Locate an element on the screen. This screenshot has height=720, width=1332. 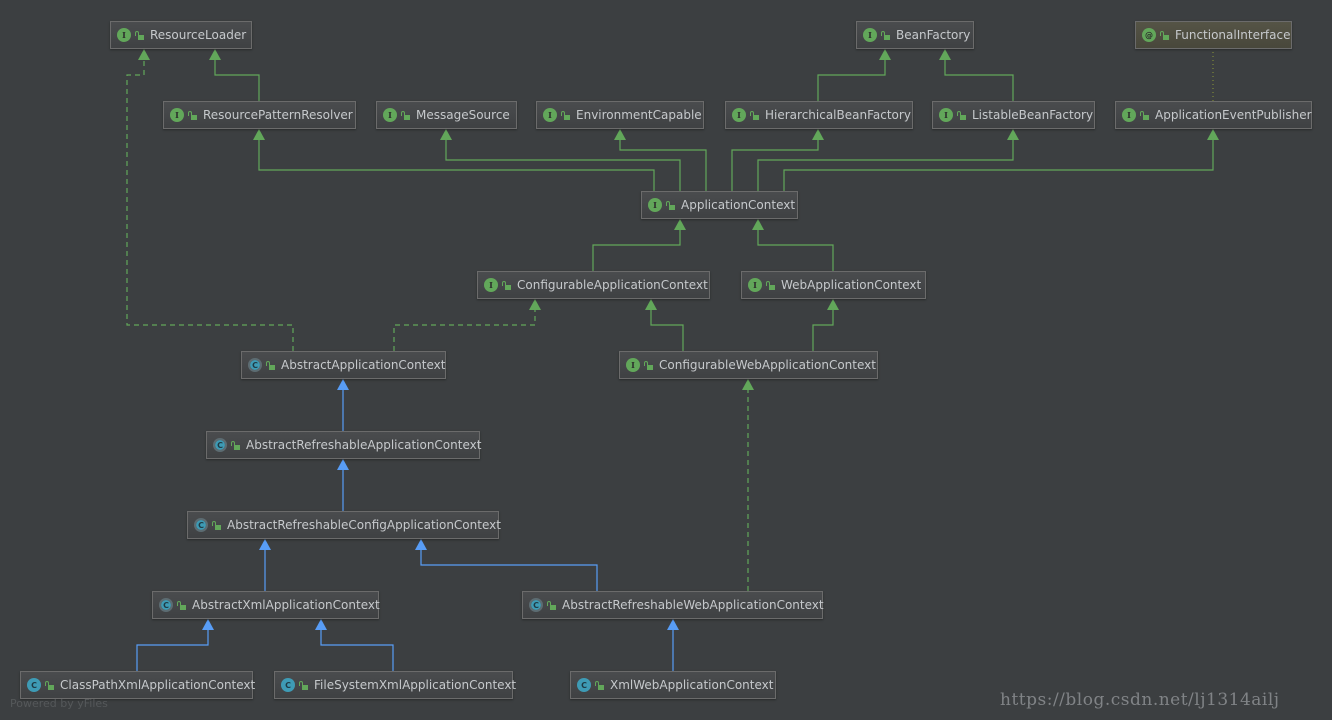
node-abstract-refreshable-application-context: C AbstractRefreshableApplicationContext is located at coordinates (343, 445).